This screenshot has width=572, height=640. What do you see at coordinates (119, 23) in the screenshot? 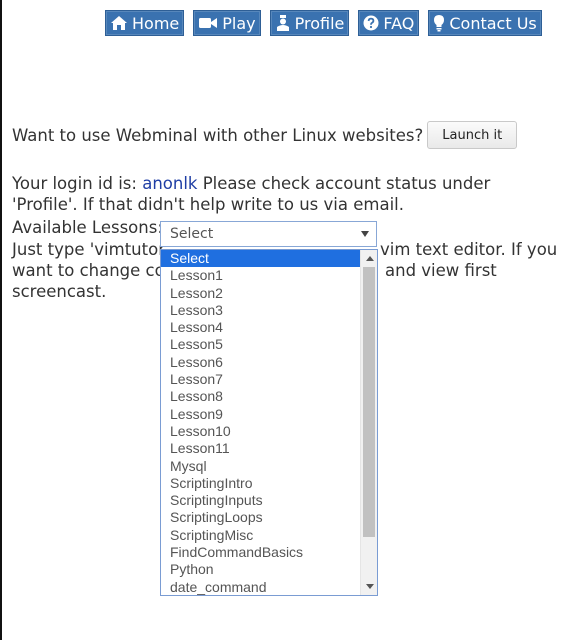
I see `home-icon` at bounding box center [119, 23].